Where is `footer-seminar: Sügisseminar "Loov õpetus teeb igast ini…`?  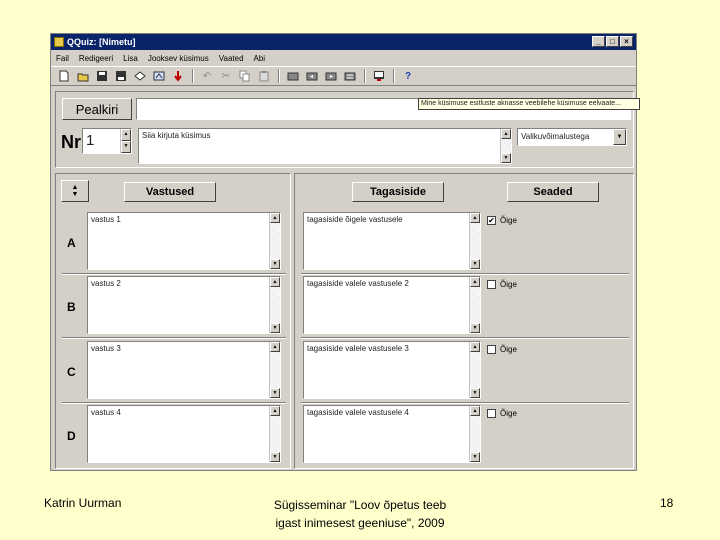
footer-seminar: Sügisseminar "Loov õpetus teeb igast ini… is located at coordinates (360, 514).